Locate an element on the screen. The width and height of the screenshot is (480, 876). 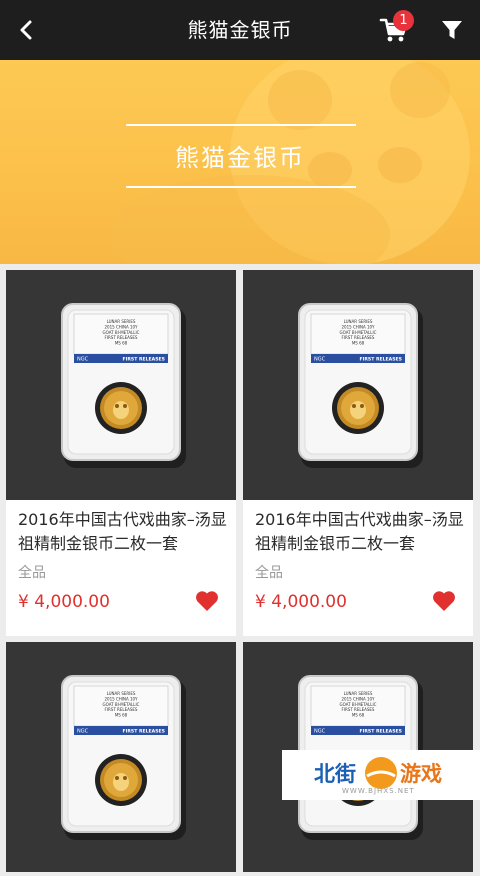
watermark-url: WWW.BJHXS.NET is located at coordinates (378, 791).